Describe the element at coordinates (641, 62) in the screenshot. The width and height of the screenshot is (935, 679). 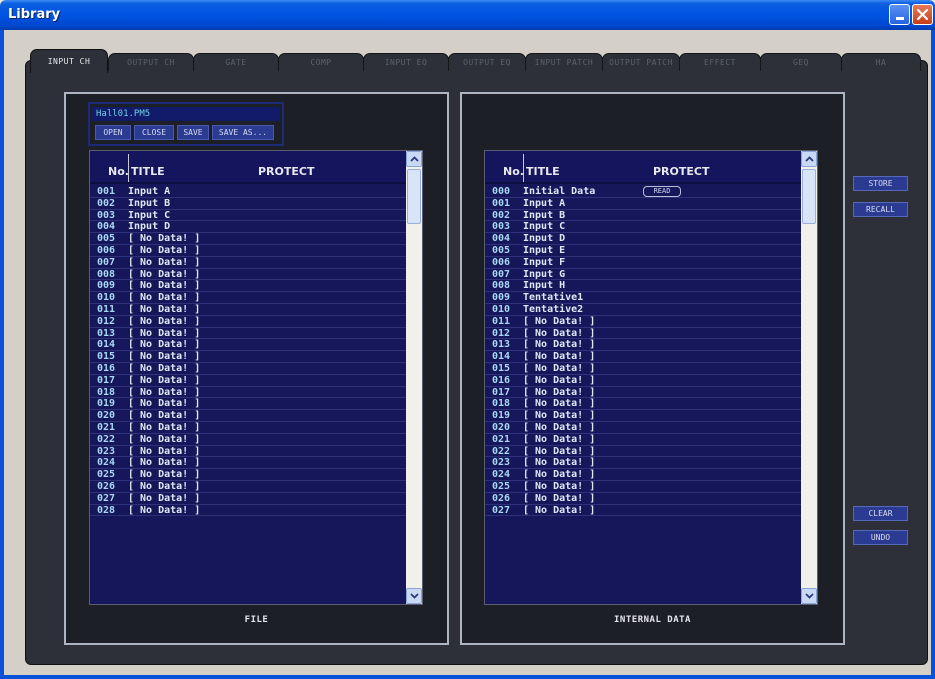
I see `tab-output-patch: OUTPUT PATCH` at that location.